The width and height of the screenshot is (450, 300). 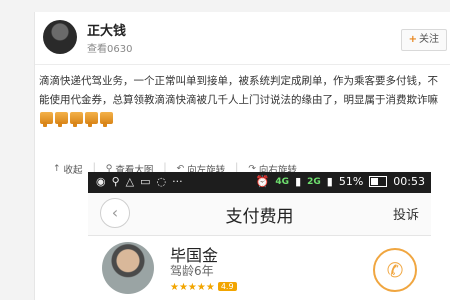 What do you see at coordinates (412, 39) in the screenshot?
I see `plus-icon: +` at bounding box center [412, 39].